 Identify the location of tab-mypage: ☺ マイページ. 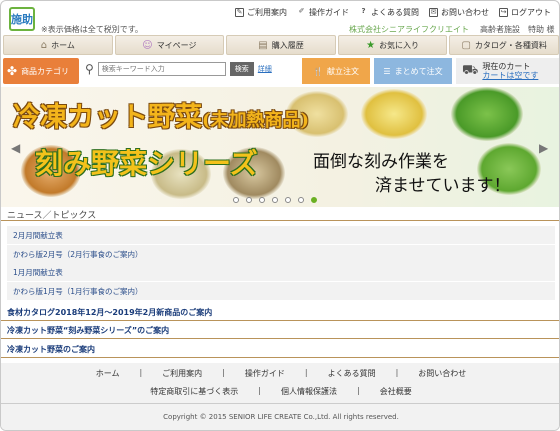
(169, 45).